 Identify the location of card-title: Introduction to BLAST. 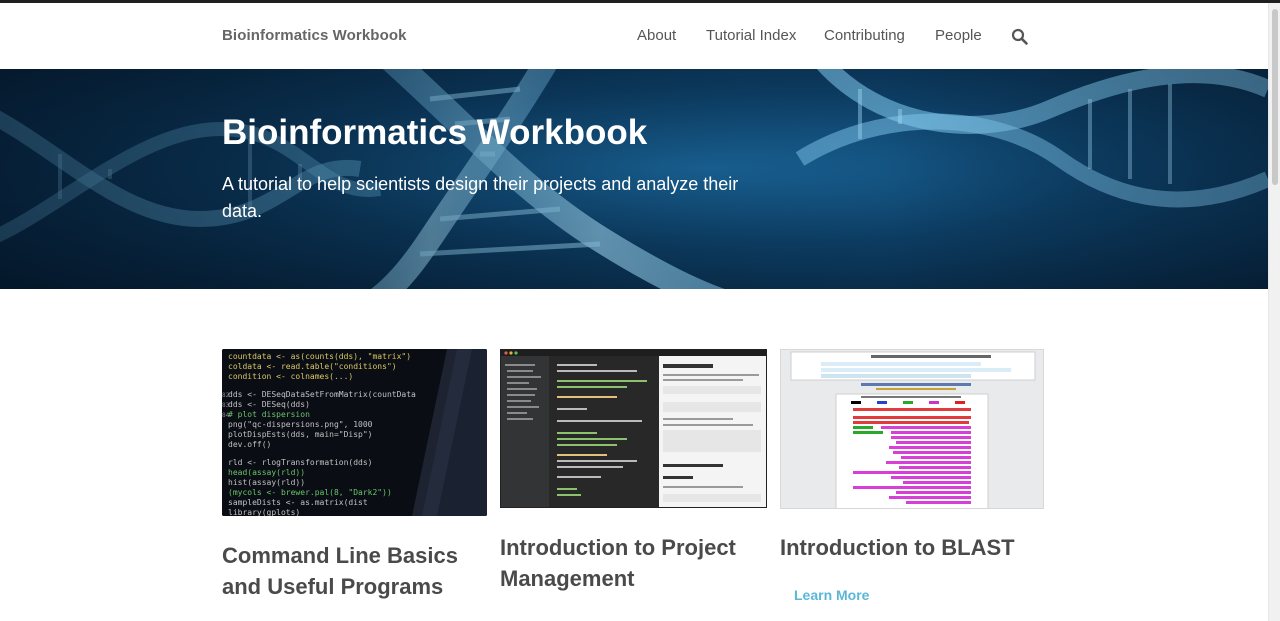
(912, 547).